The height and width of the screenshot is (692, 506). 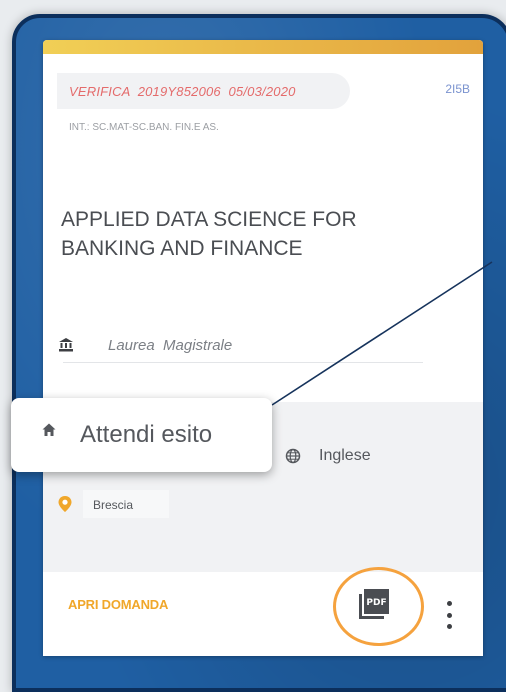 What do you see at coordinates (263, 47) in the screenshot?
I see `card-top-bar` at bounding box center [263, 47].